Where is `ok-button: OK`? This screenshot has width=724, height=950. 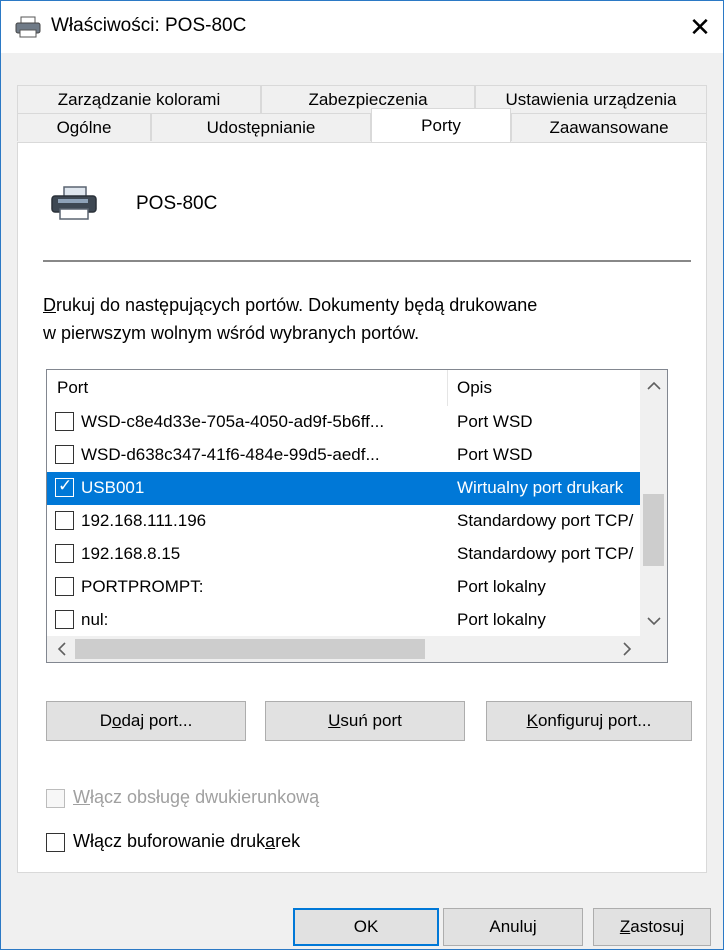
ok-button: OK is located at coordinates (366, 927).